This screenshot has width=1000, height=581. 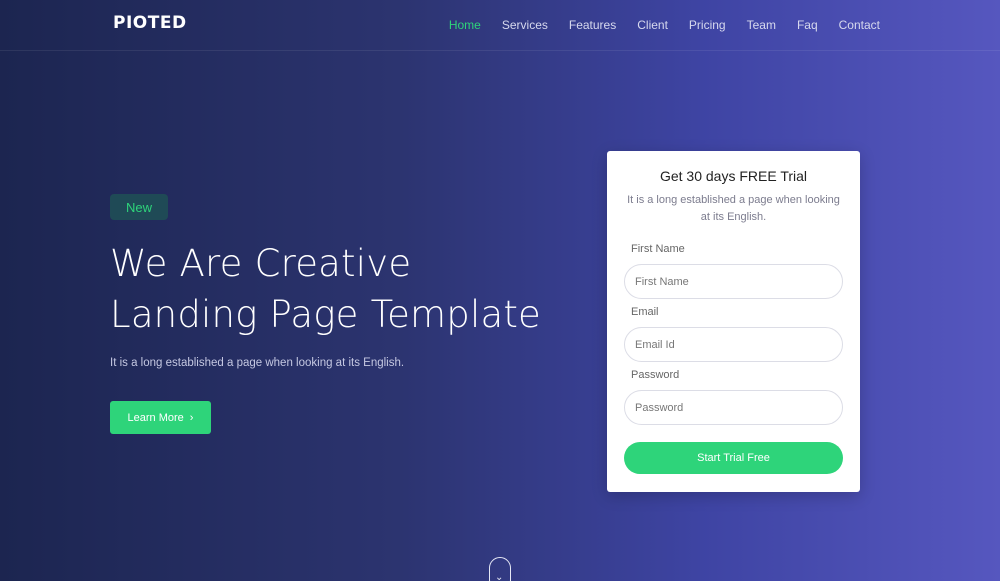 I want to click on learn-more-label: Learn More, so click(x=155, y=417).